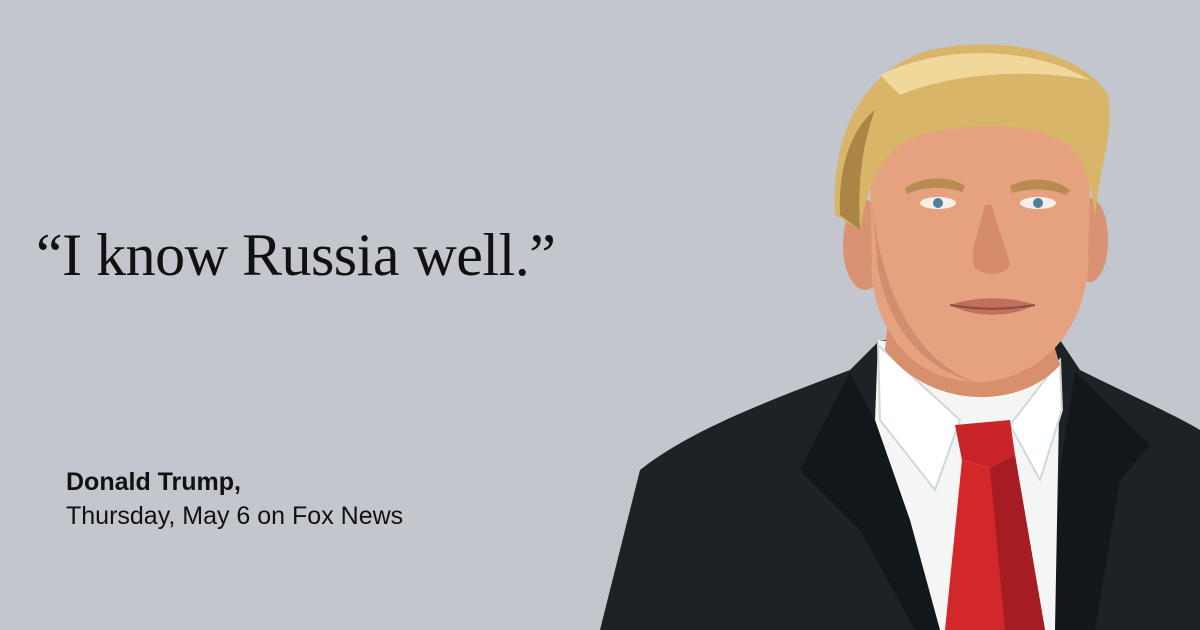 This screenshot has height=630, width=1200. What do you see at coordinates (1038, 203) in the screenshot?
I see `right-iris` at bounding box center [1038, 203].